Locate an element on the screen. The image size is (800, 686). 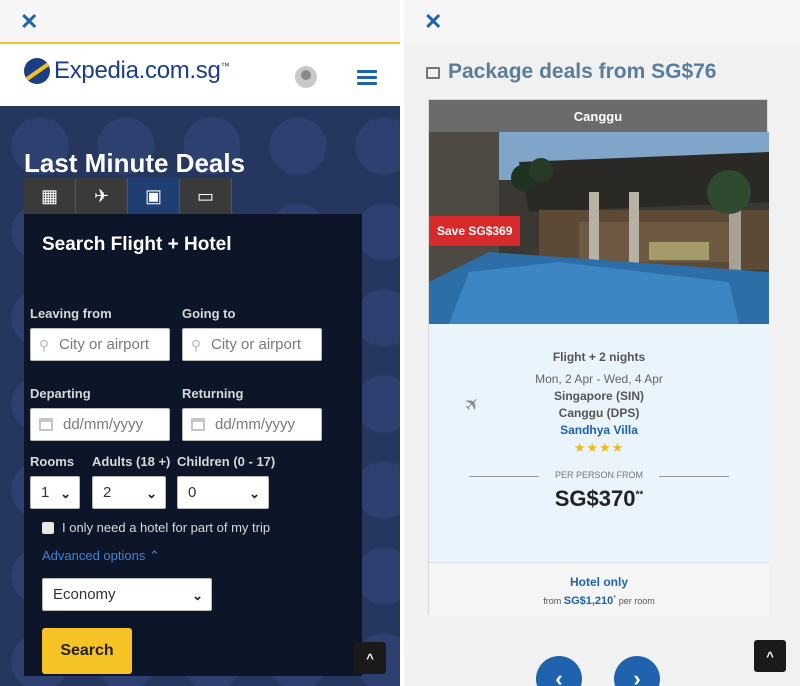
advanced-options-link: Advanced options ⌃ is located at coordinates (101, 556).